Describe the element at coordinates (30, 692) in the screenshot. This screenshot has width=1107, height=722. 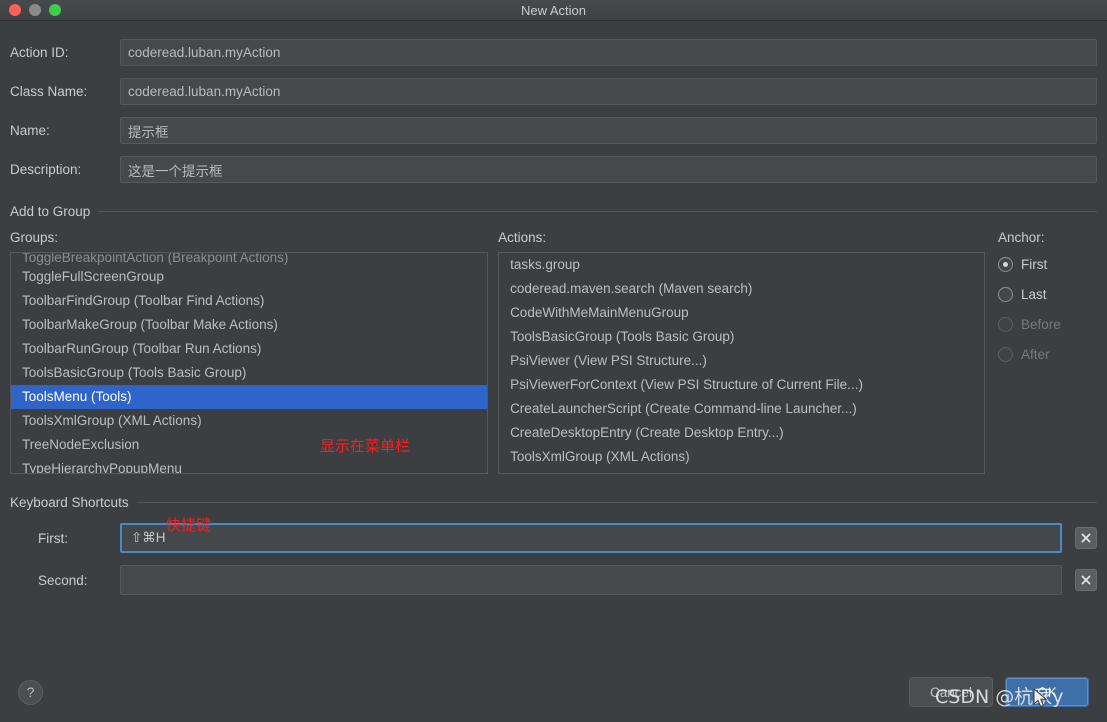
I see `help-button: ?` at that location.